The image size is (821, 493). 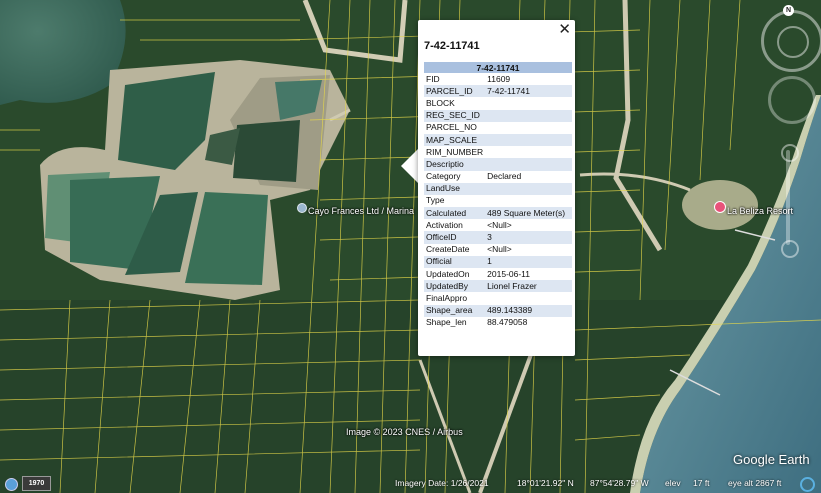 I want to click on google-earth-logo: Google Earth, so click(x=771, y=459).